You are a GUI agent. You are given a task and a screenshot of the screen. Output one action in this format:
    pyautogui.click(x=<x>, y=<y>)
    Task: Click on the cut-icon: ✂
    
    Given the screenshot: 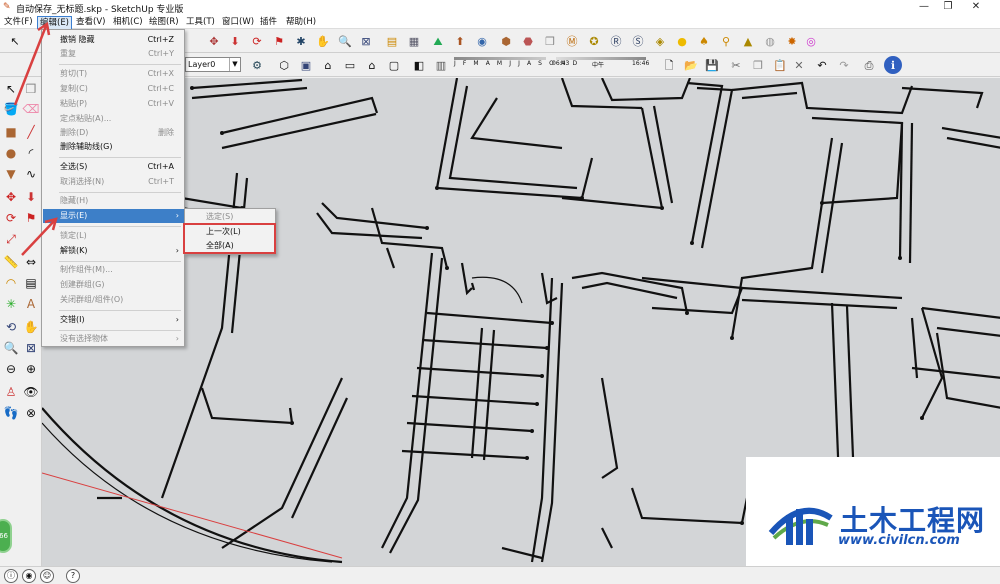 What is the action you would take?
    pyautogui.click(x=736, y=65)
    